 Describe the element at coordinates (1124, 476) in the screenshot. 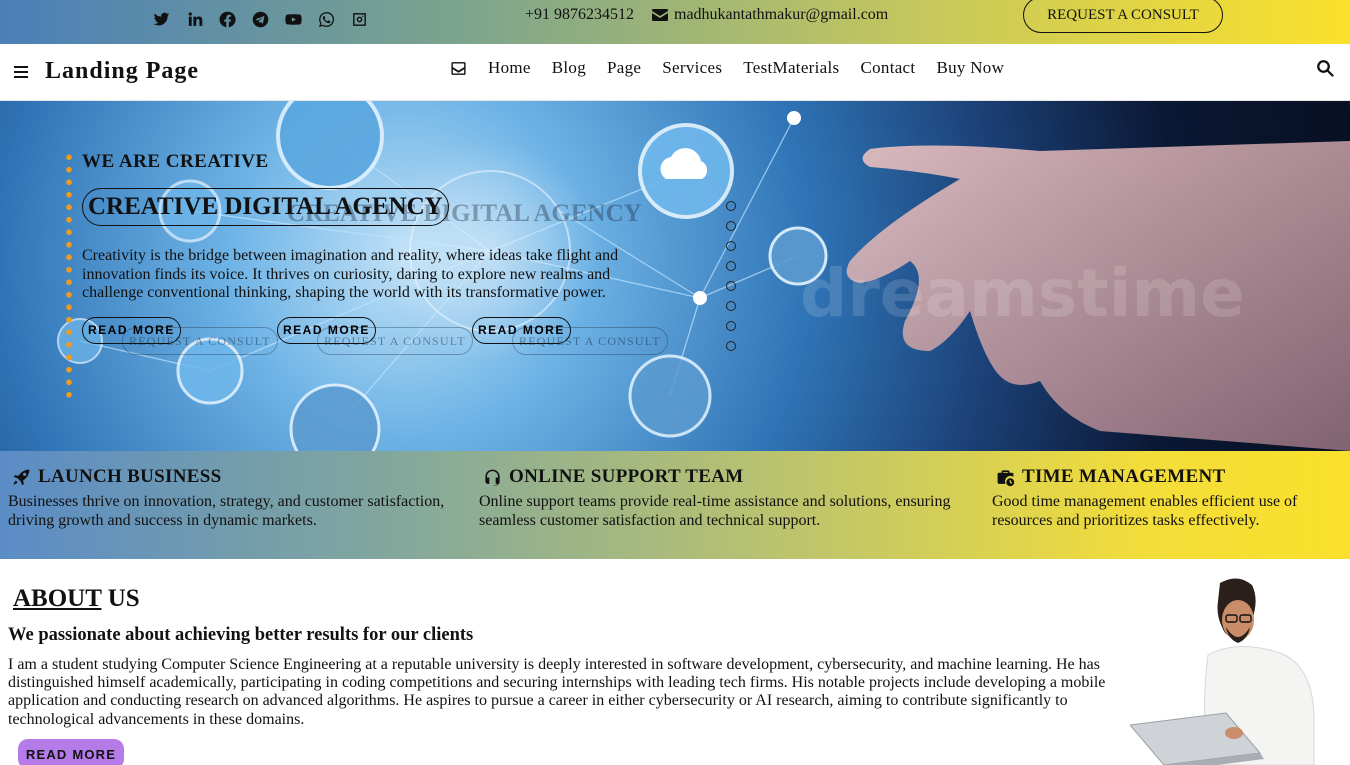

I see `feature-title: TIME MANAGEMENT` at that location.